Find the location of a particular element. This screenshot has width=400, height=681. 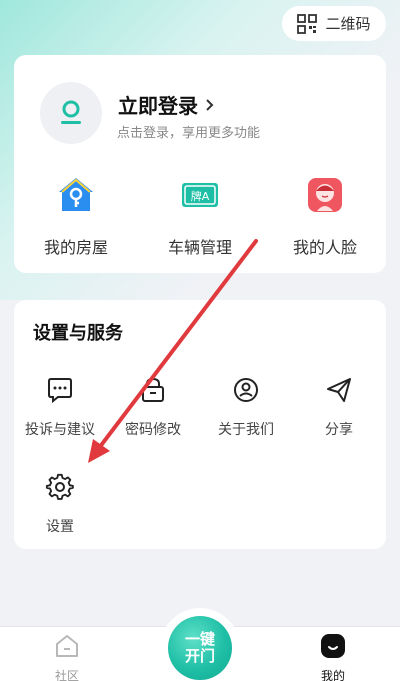

lock-icon is located at coordinates (153, 389).